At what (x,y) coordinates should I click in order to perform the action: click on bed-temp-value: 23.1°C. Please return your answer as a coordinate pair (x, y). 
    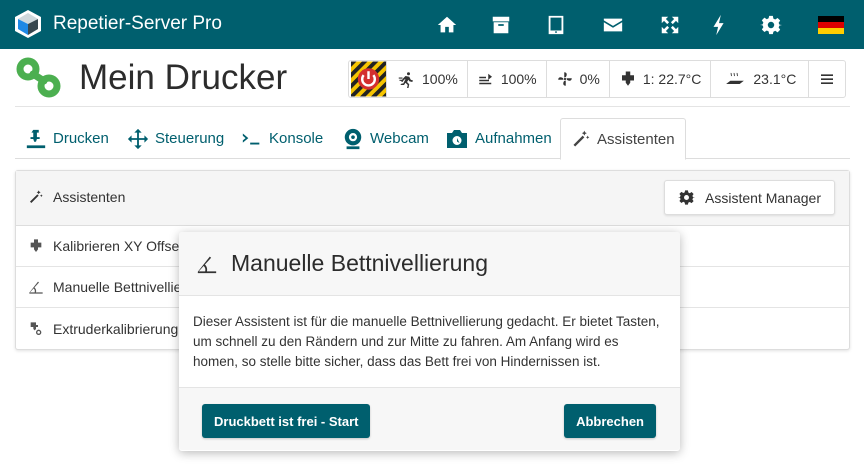
    Looking at the image, I should click on (775, 79).